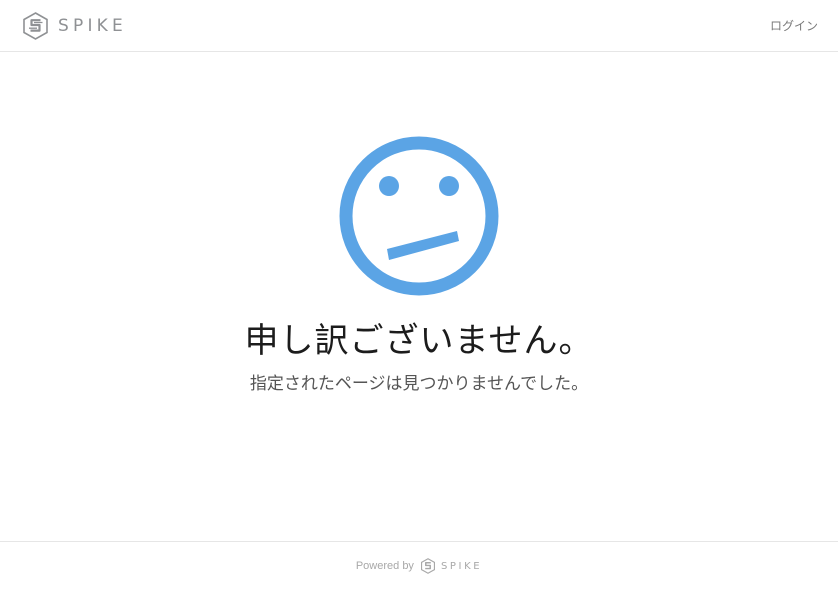  I want to click on powered-by-label: Powered by, so click(384, 566).